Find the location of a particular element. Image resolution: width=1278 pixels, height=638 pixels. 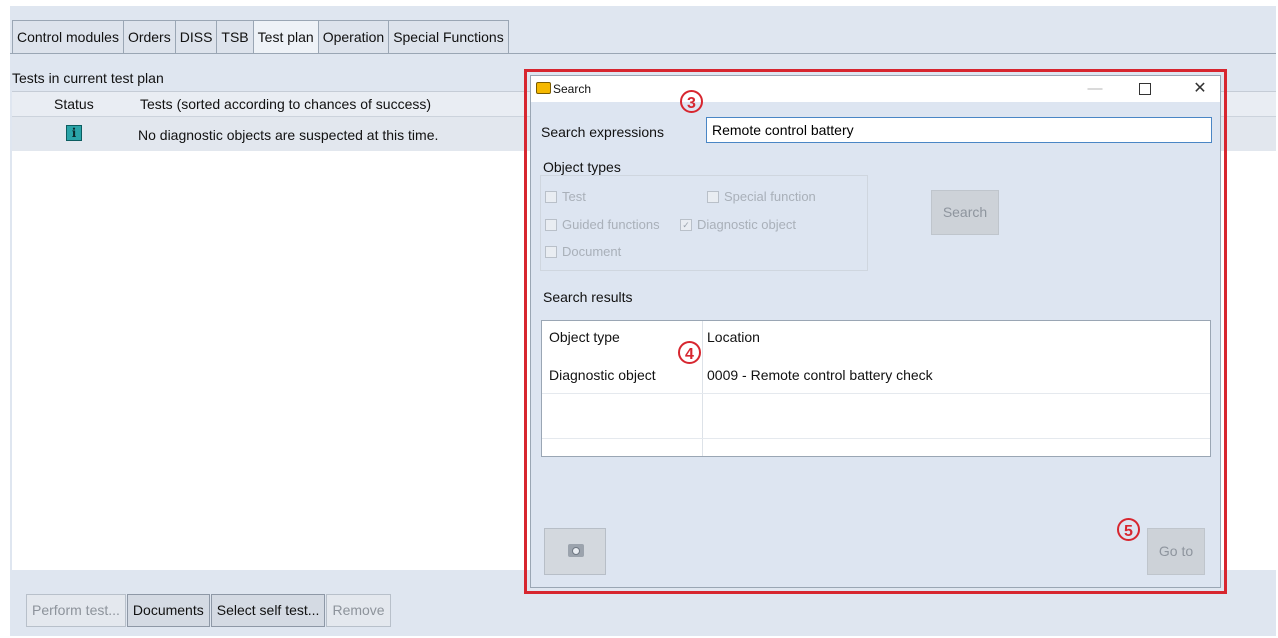

maximize-button is located at coordinates (1145, 89).